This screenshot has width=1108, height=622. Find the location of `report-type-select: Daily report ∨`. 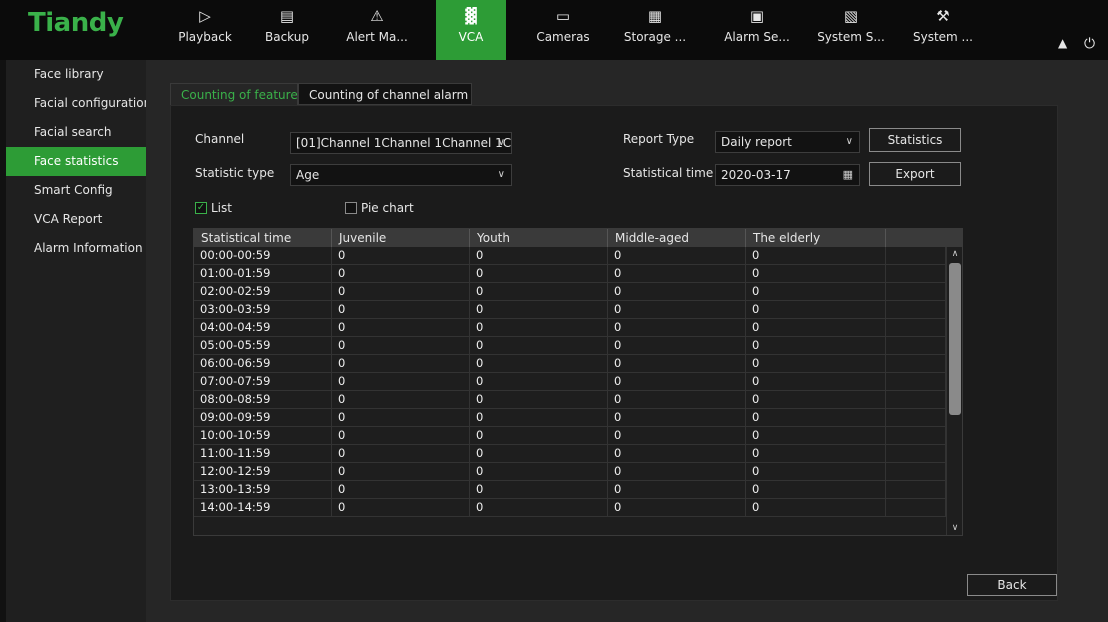

report-type-select: Daily report ∨ is located at coordinates (787, 142).